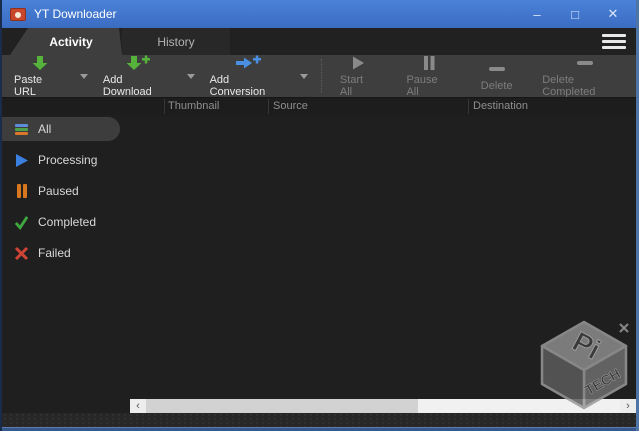 Image resolution: width=639 pixels, height=431 pixels. What do you see at coordinates (54, 253) in the screenshot?
I see `sidebar-failed-label: Failed` at bounding box center [54, 253].